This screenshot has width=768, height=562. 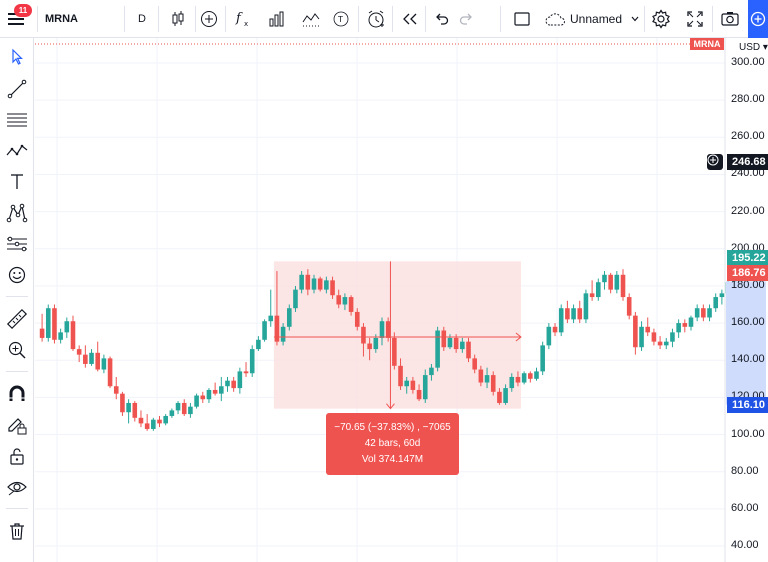 I want to click on layout-name-button: Unnamed, so click(x=601, y=19).